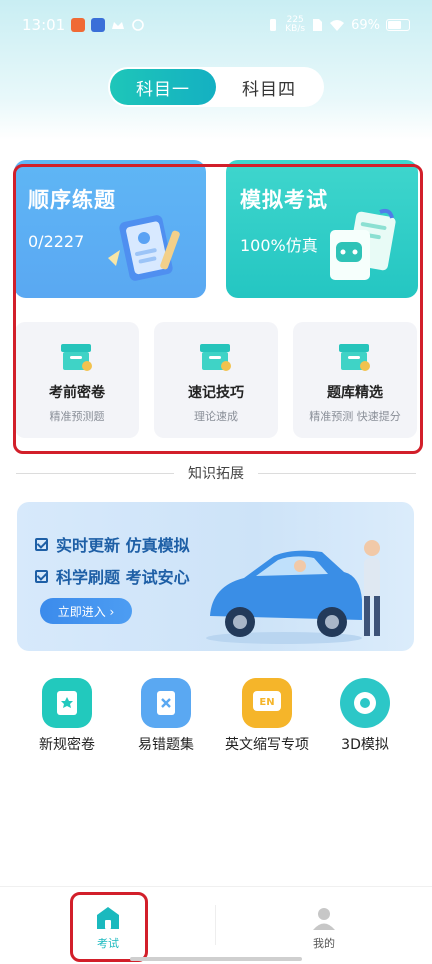 This screenshot has height=964, width=432. Describe the element at coordinates (318, 25) in the screenshot. I see `sim-icon` at that location.